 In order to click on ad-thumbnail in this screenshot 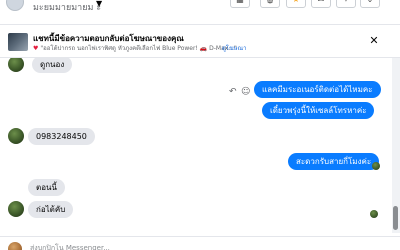, I will do `click(18, 42)`.